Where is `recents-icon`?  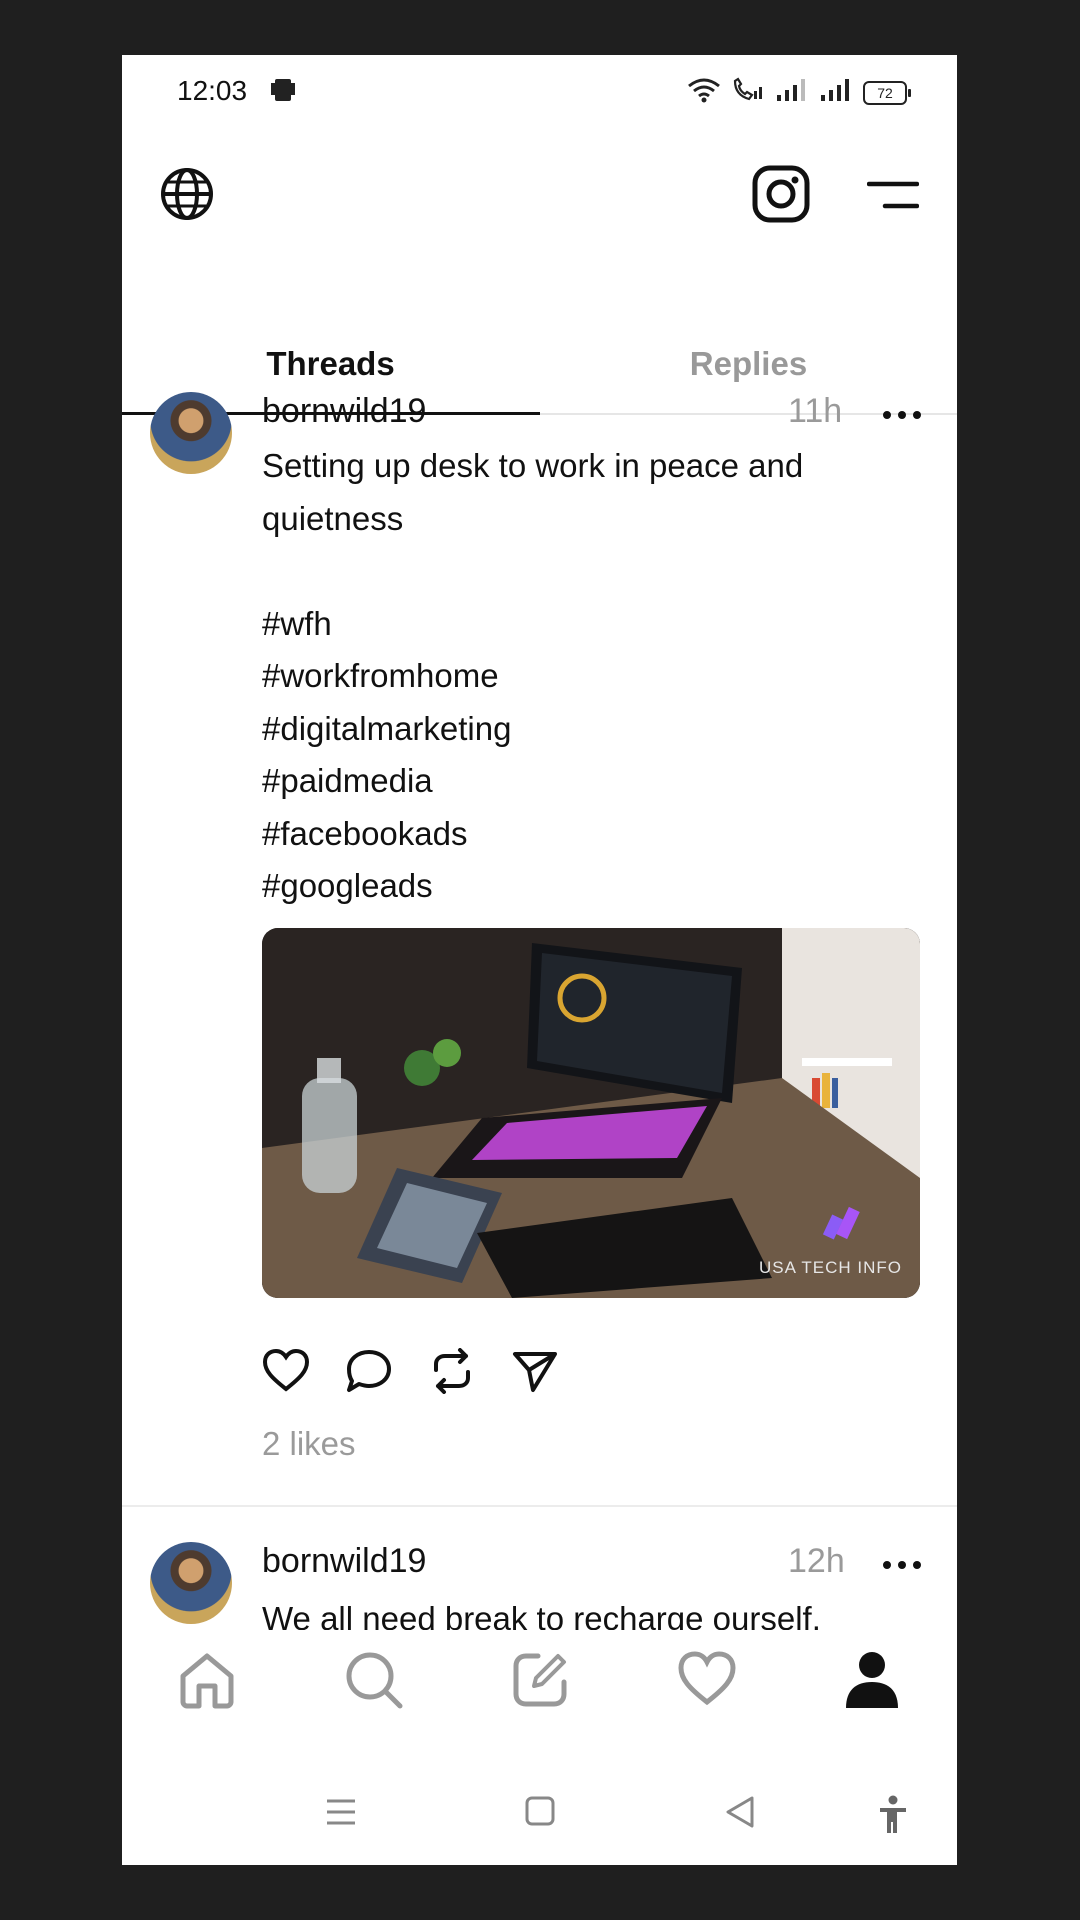 recents-icon is located at coordinates (341, 1814).